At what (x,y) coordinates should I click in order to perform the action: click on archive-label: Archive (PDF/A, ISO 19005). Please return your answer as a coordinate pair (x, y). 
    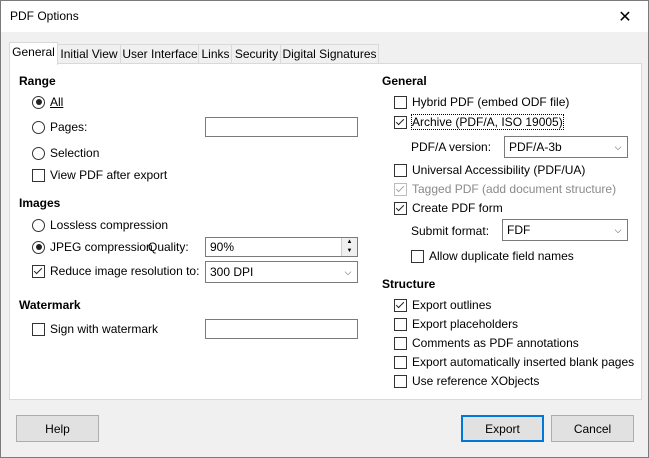
    Looking at the image, I should click on (487, 122).